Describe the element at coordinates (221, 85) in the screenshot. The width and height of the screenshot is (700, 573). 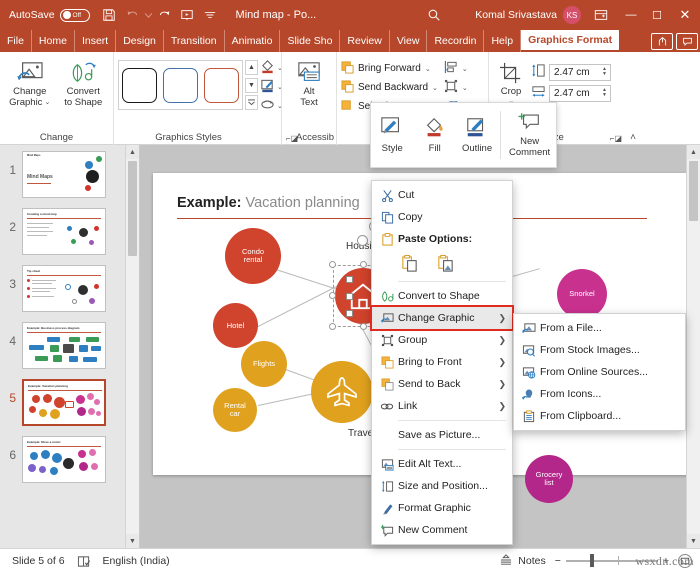
I see `style-swatch-orange` at that location.